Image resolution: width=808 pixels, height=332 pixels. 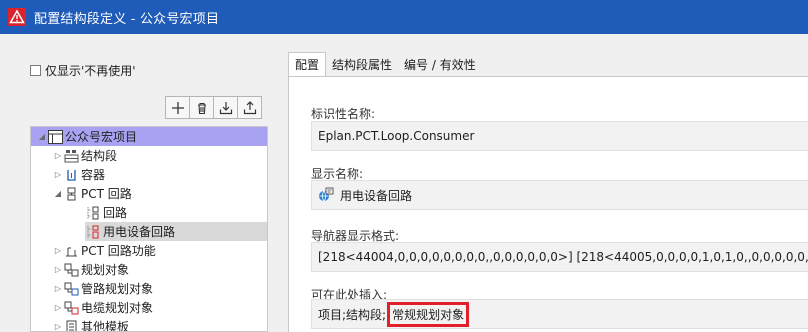 What do you see at coordinates (90, 71) in the screenshot?
I see `show-unused-label: 仅显示'不再使用'` at bounding box center [90, 71].